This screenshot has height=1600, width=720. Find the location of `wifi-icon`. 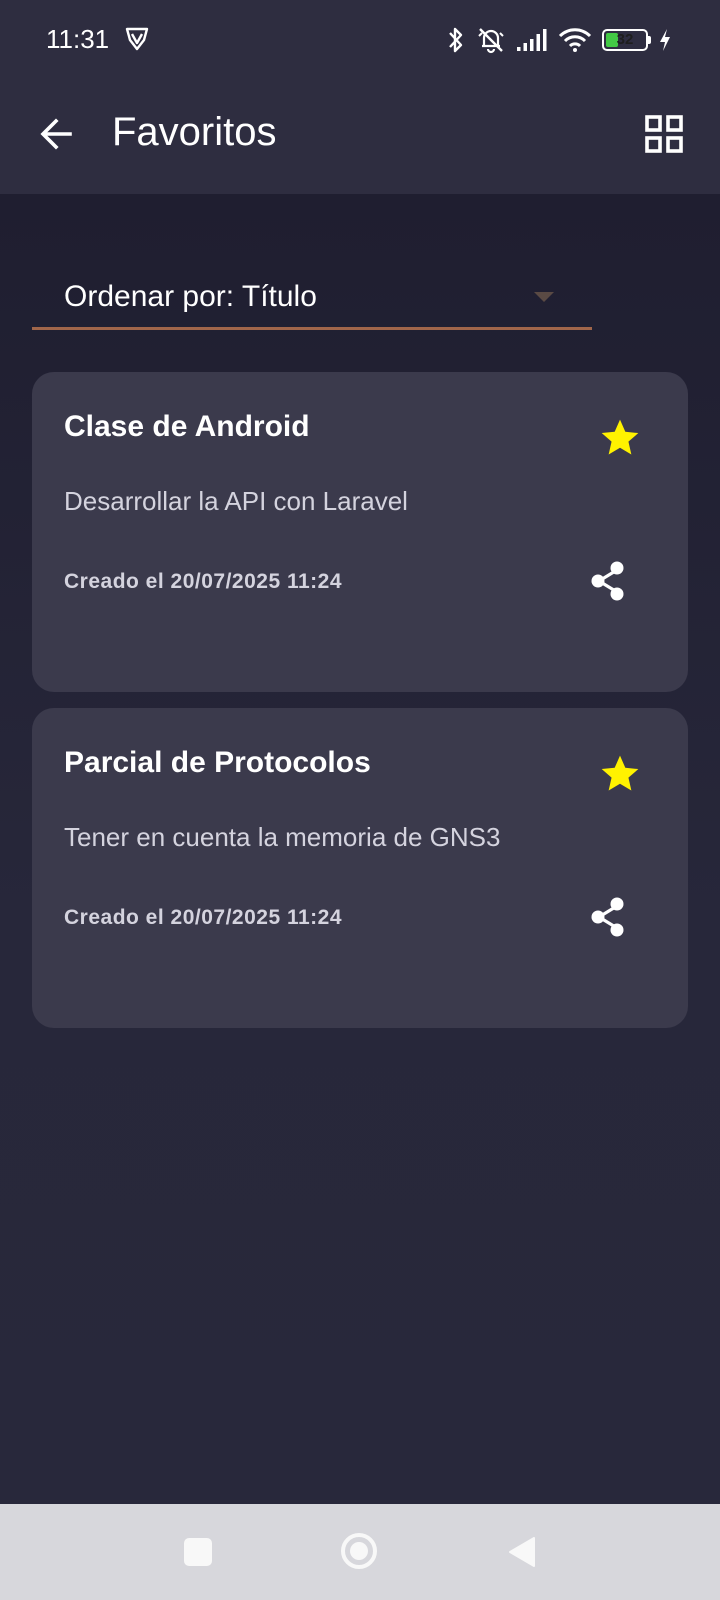

wifi-icon is located at coordinates (575, 40).